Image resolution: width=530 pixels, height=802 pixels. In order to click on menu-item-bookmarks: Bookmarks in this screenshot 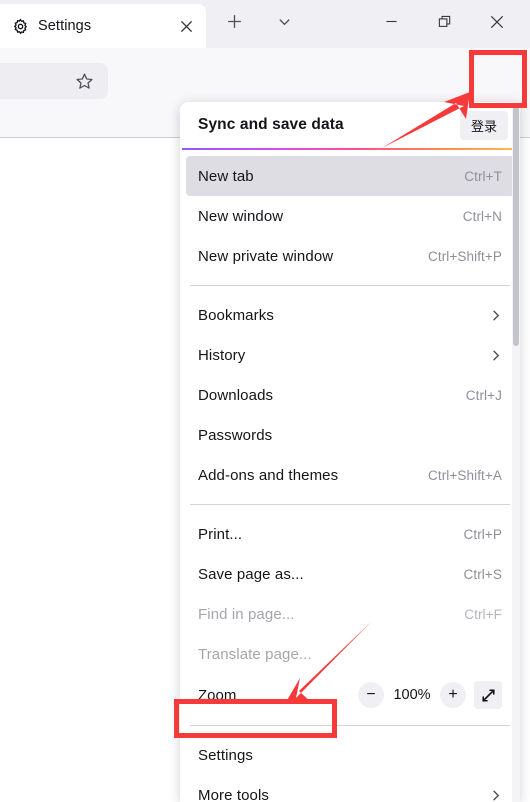, I will do `click(350, 315)`.